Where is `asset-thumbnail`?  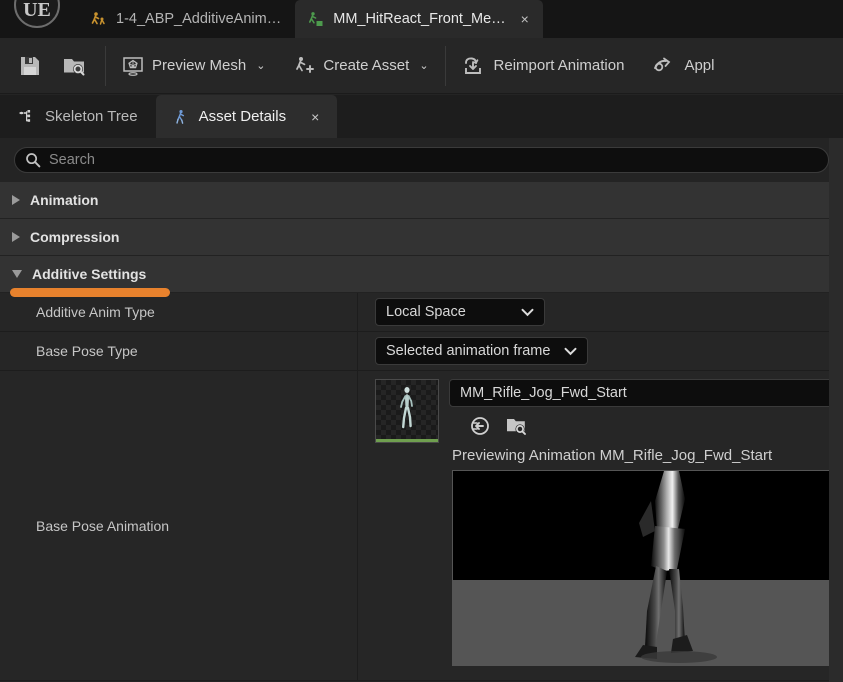 asset-thumbnail is located at coordinates (407, 411).